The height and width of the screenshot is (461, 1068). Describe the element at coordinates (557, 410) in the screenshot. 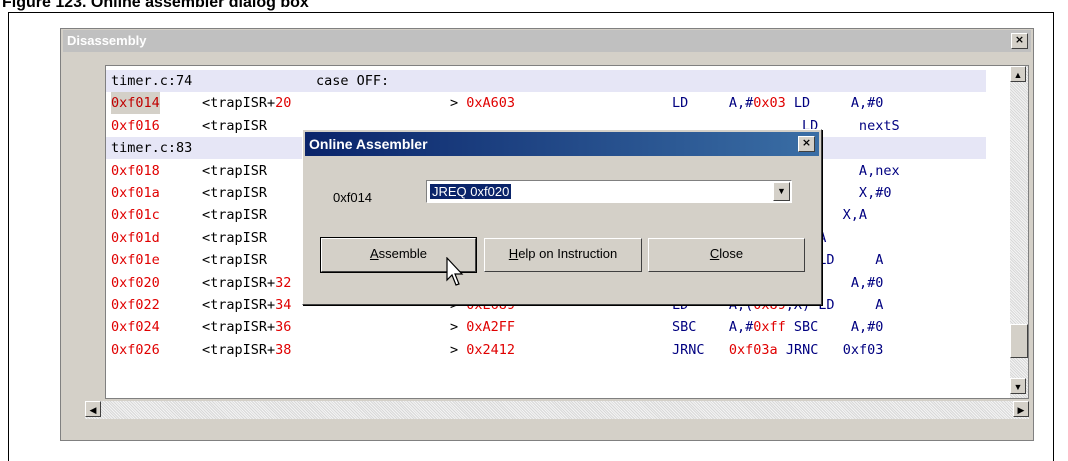

I see `horizontal-scrollbar: ◀ ▶` at that location.